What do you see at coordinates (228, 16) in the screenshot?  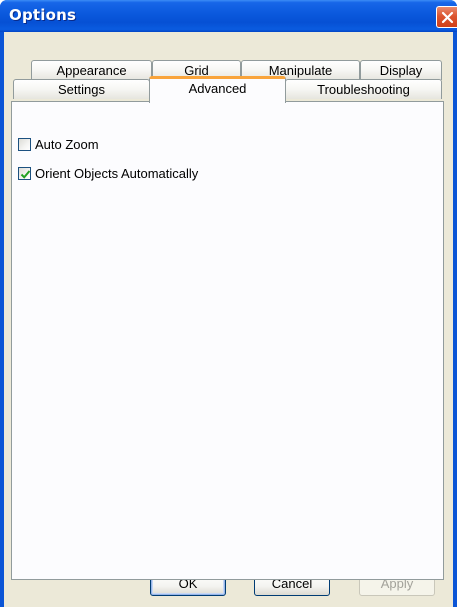 I see `title-bar: Options` at bounding box center [228, 16].